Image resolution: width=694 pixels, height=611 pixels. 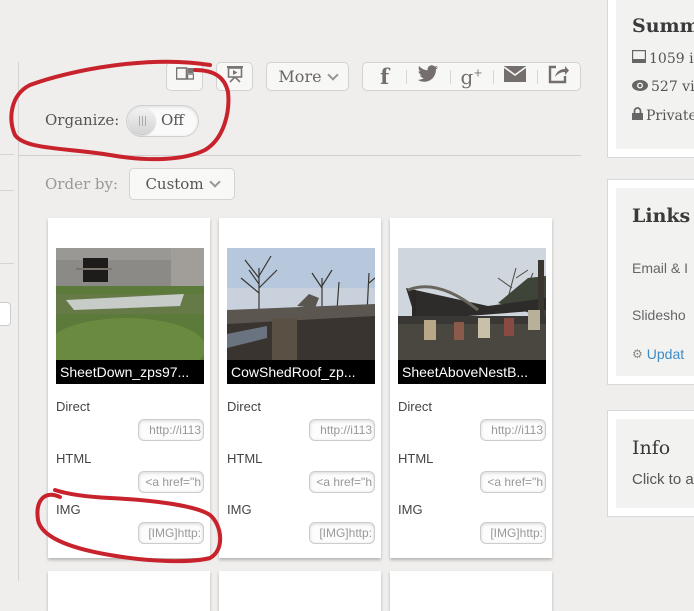 I want to click on toggle-knob-grip-icon, so click(x=142, y=121).